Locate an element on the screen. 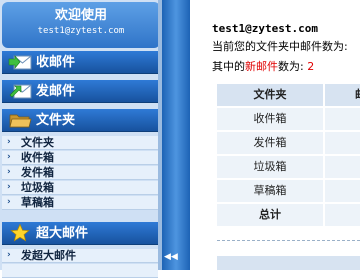  new-mail-count: 2 is located at coordinates (311, 66).